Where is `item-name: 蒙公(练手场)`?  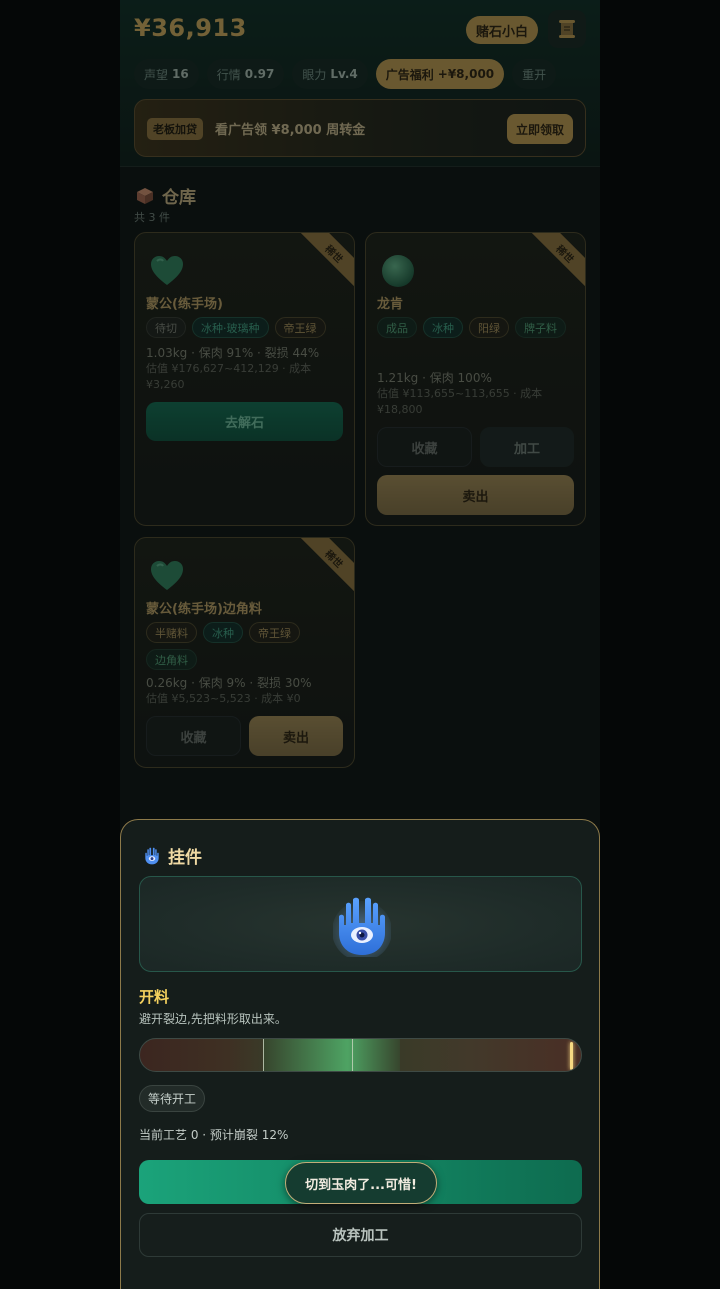
item-name: 蒙公(练手场) is located at coordinates (184, 304).